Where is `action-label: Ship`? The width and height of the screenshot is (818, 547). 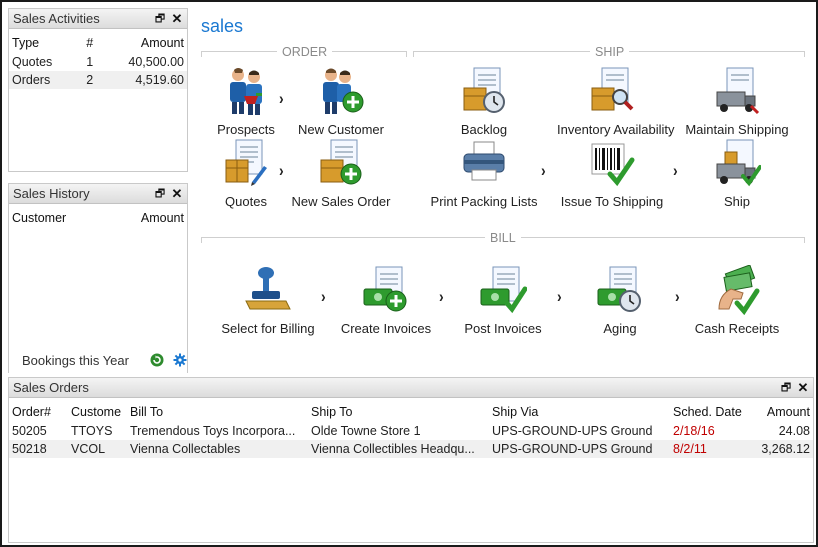 action-label: Ship is located at coordinates (737, 201).